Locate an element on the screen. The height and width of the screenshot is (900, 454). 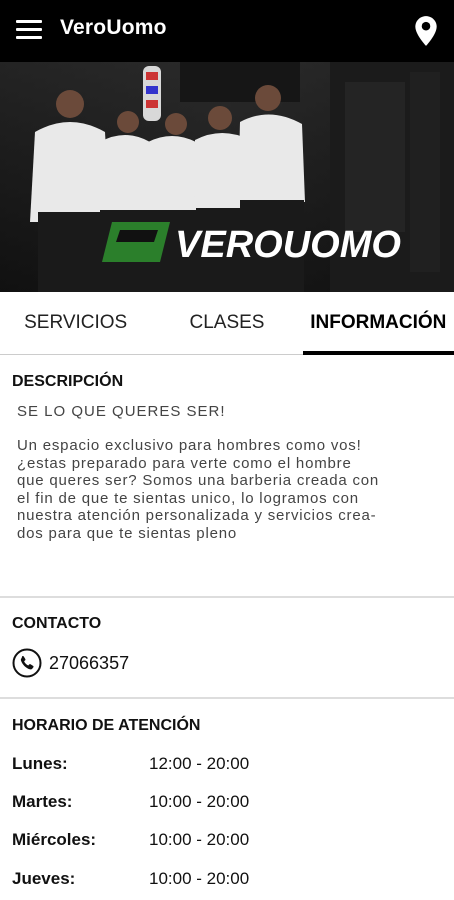
hours-day: Martes: is located at coordinates (42, 801).